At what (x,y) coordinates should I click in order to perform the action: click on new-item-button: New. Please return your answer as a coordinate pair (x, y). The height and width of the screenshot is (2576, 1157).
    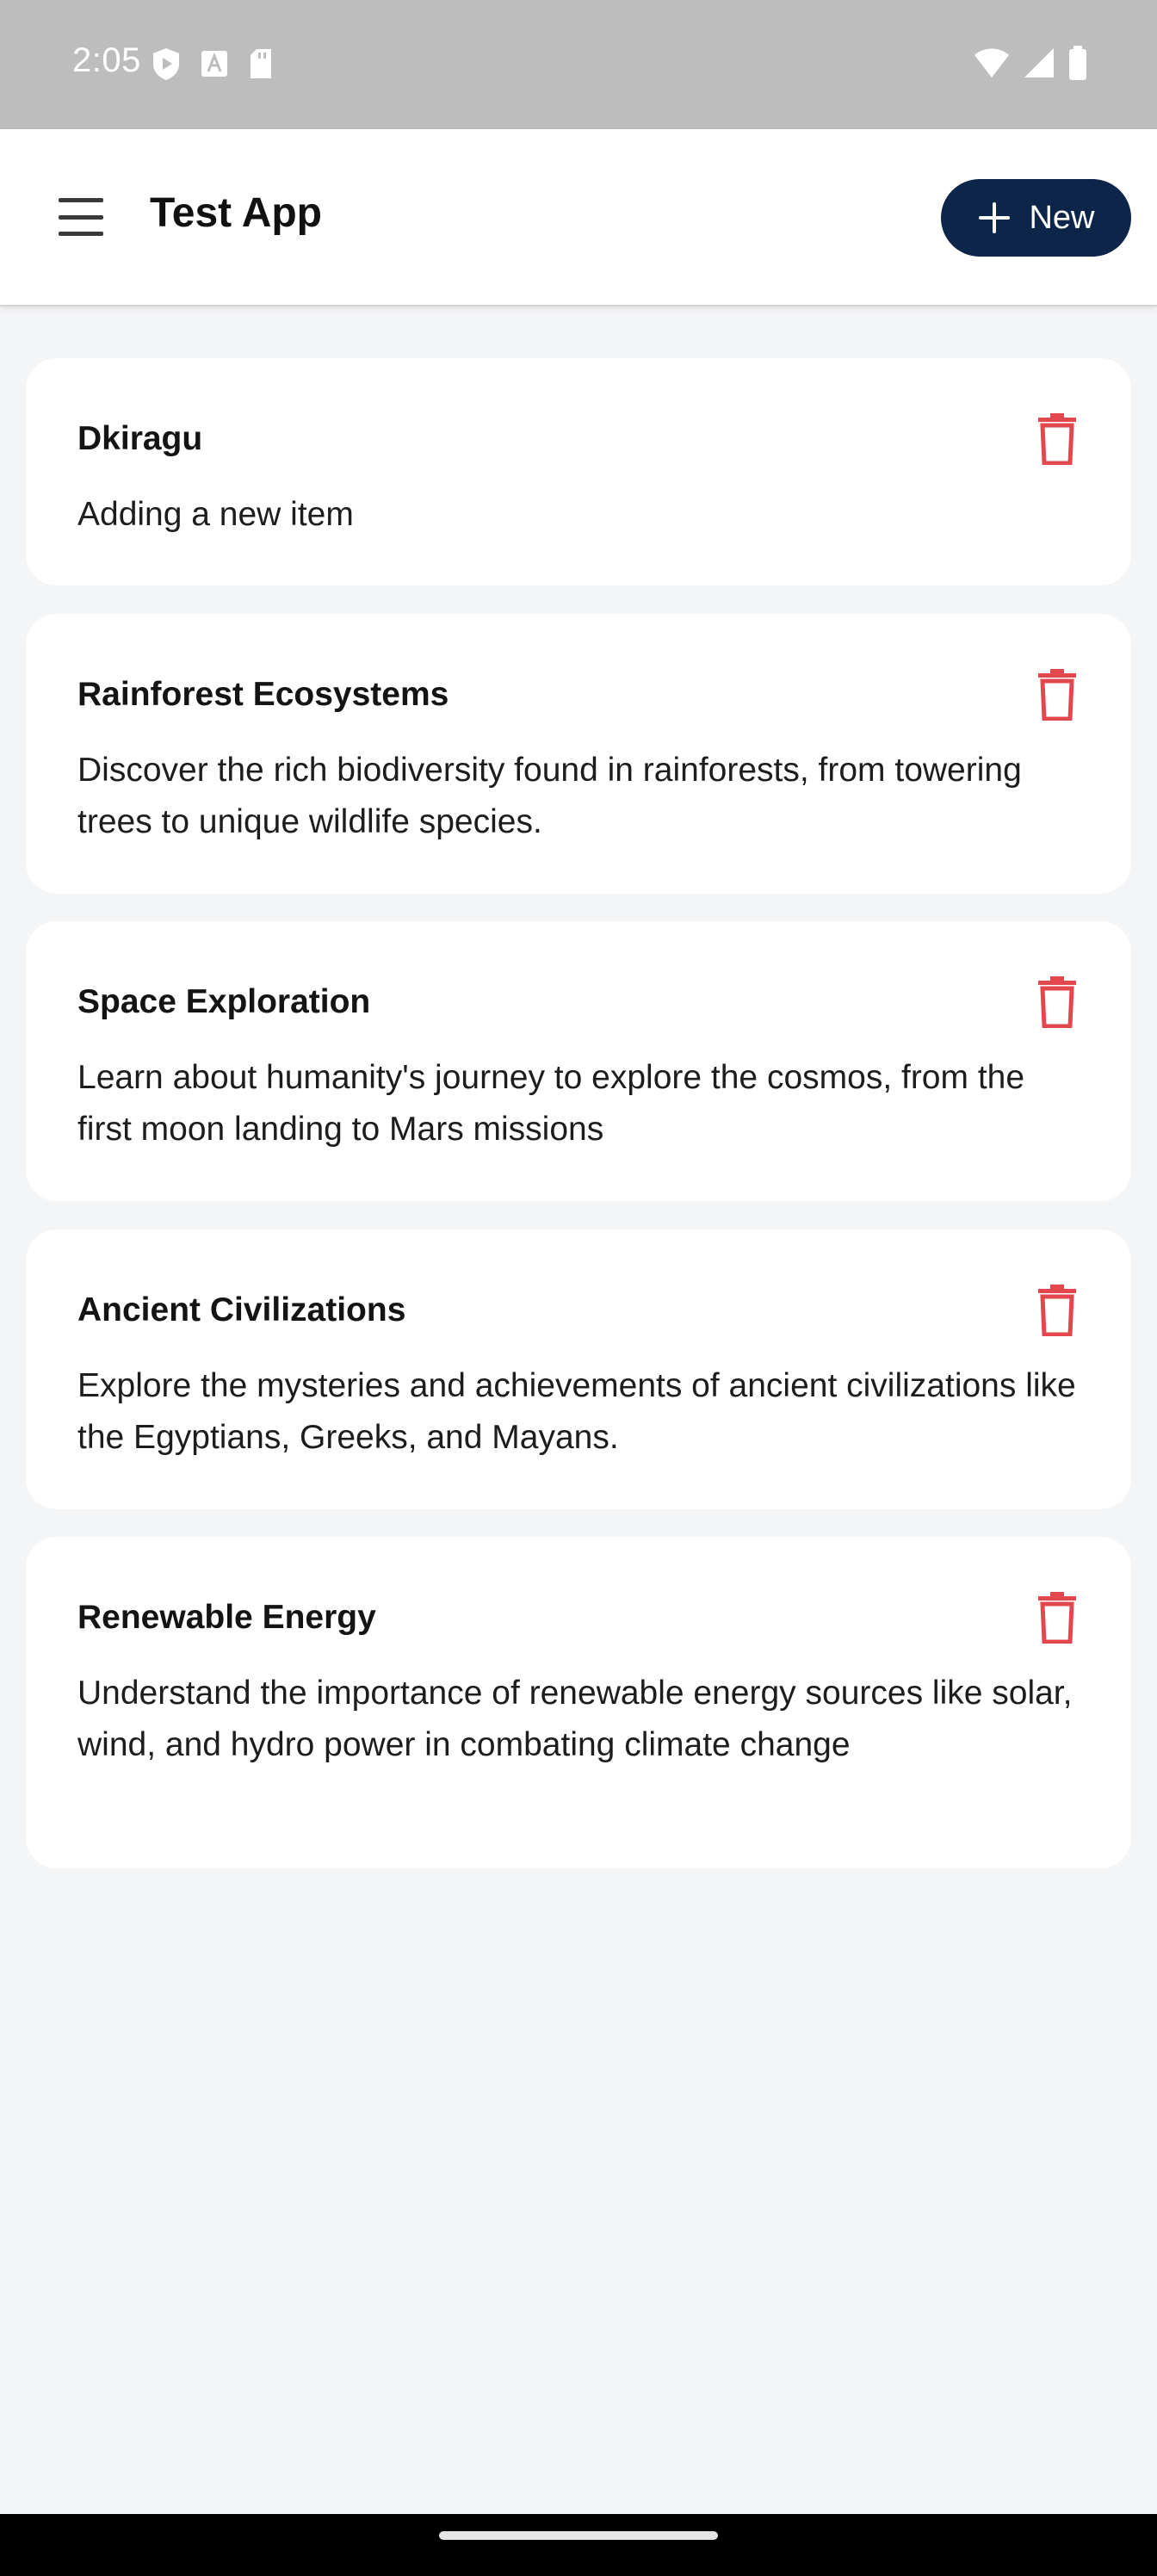
    Looking at the image, I should click on (1036, 218).